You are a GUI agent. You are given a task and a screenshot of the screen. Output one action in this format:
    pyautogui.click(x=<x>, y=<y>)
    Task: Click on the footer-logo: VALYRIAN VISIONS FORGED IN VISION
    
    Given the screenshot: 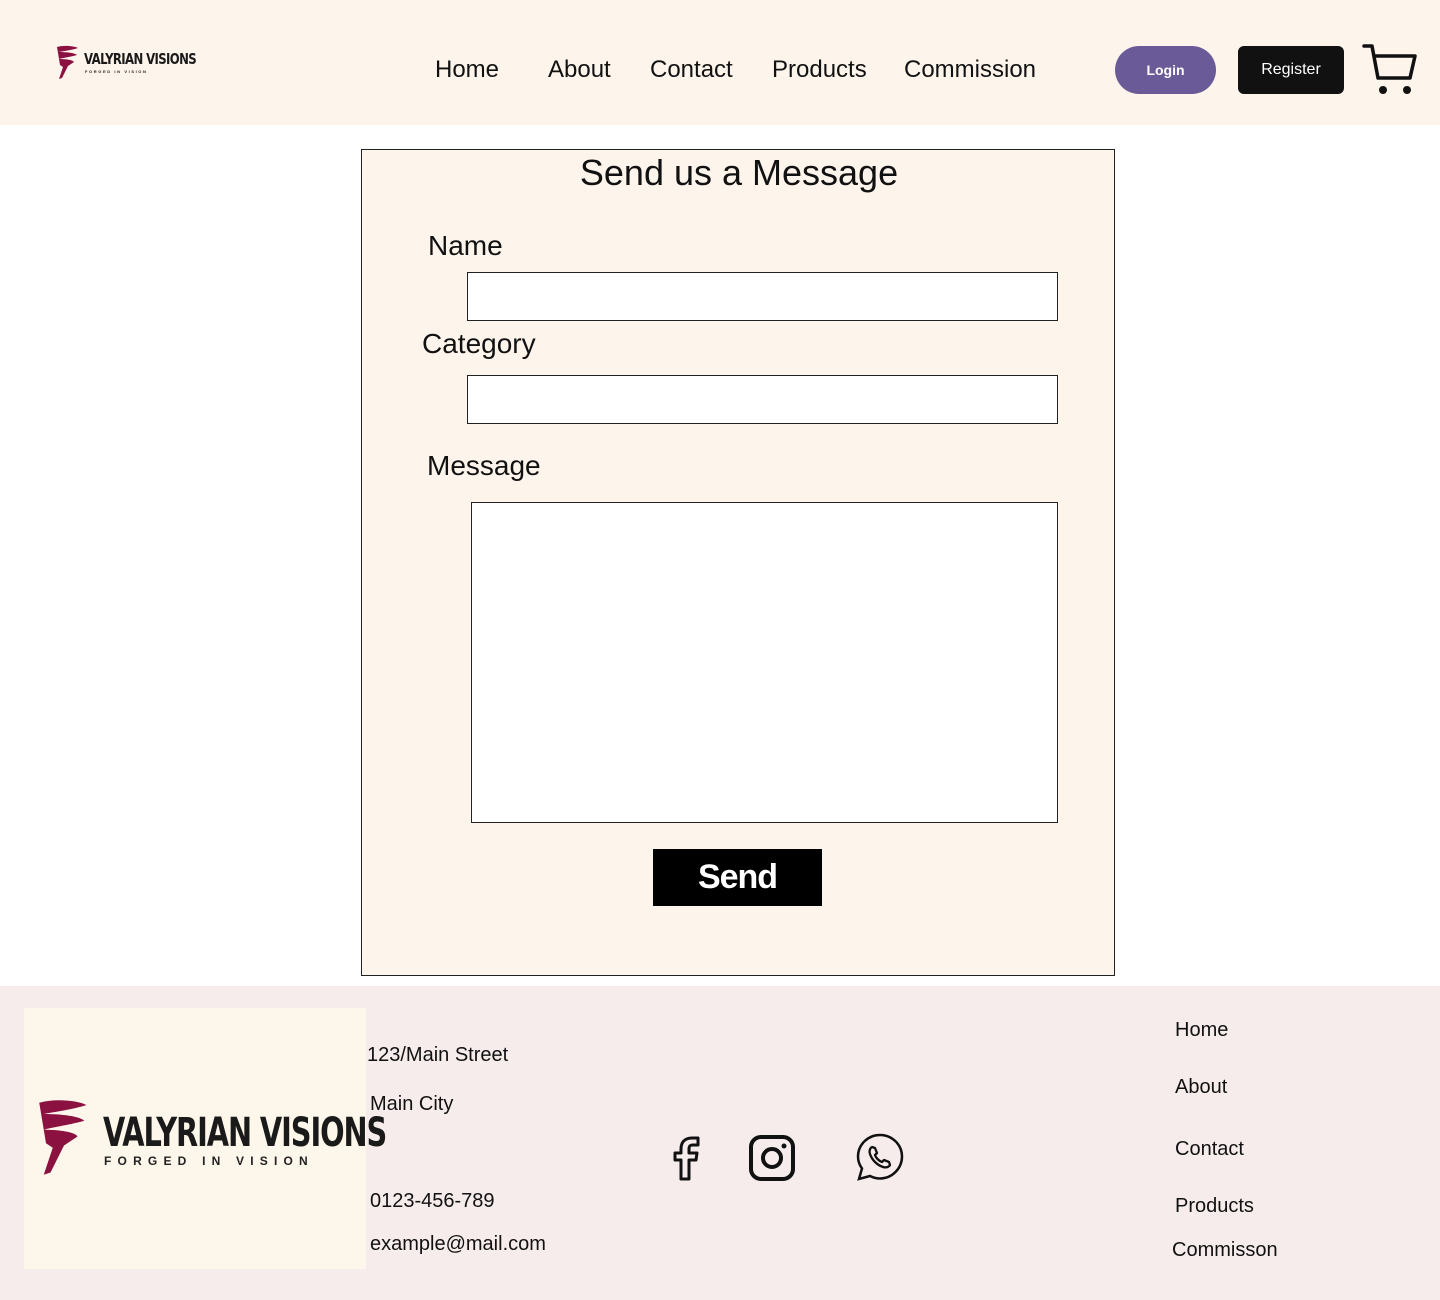 What is the action you would take?
    pyautogui.click(x=205, y=1138)
    